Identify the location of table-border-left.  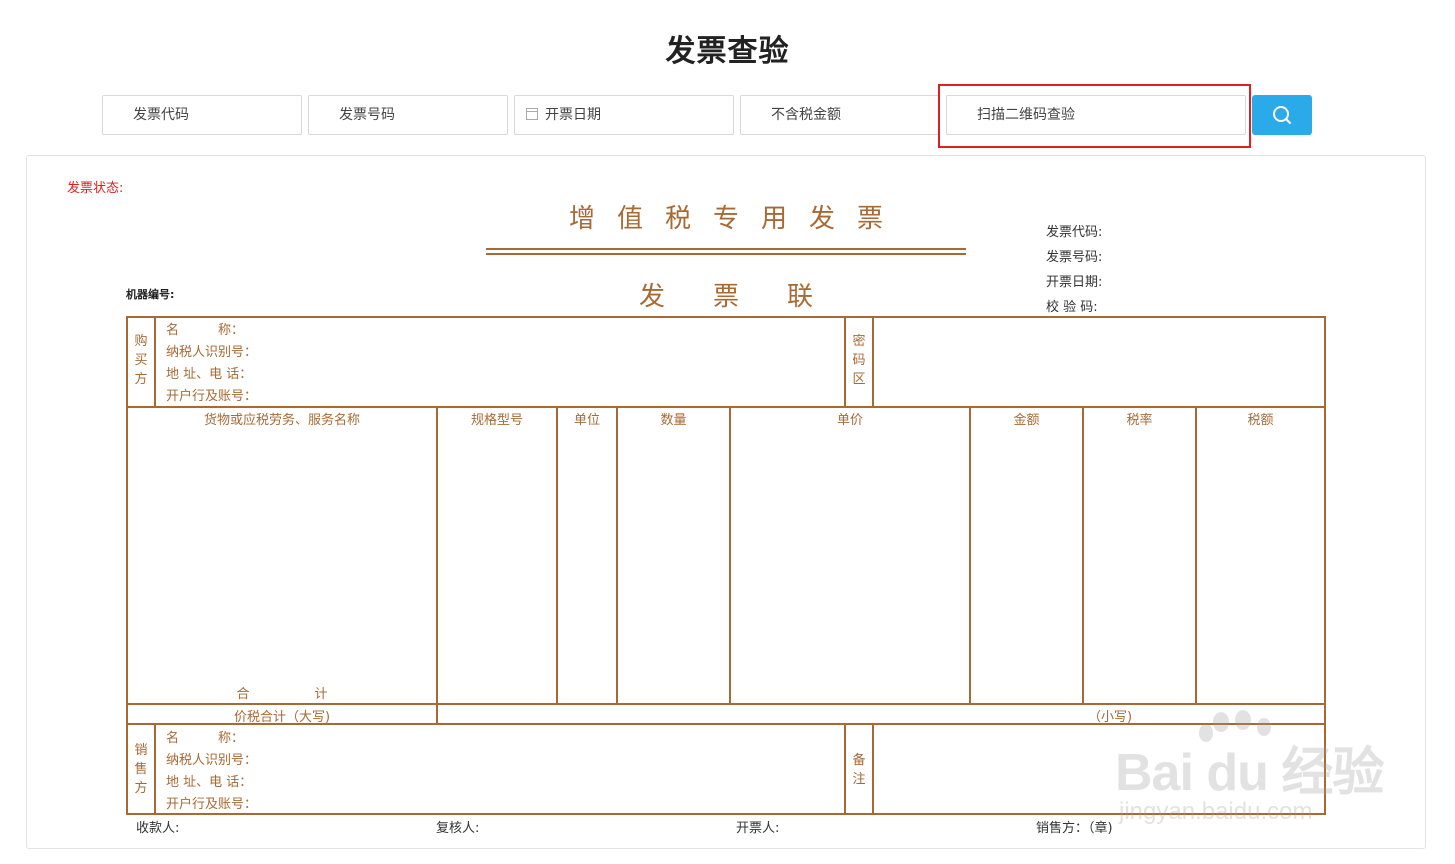
(127, 565).